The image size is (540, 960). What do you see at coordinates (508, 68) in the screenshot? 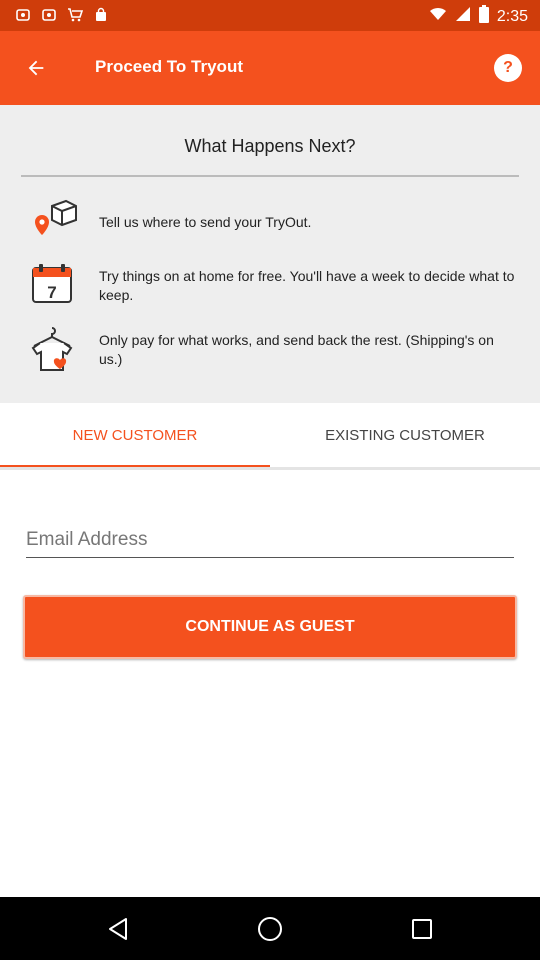
I see `help-button: ?` at bounding box center [508, 68].